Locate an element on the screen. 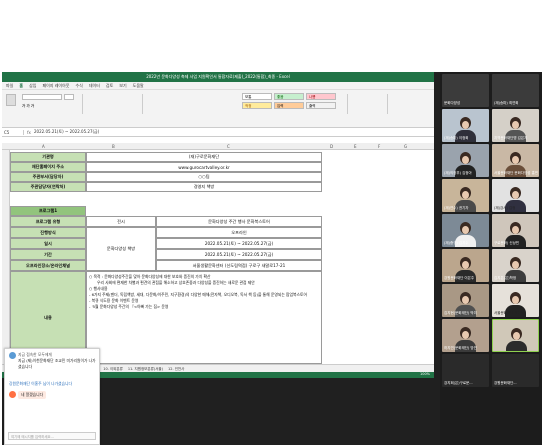  col-b: B is located at coordinates (113, 146).